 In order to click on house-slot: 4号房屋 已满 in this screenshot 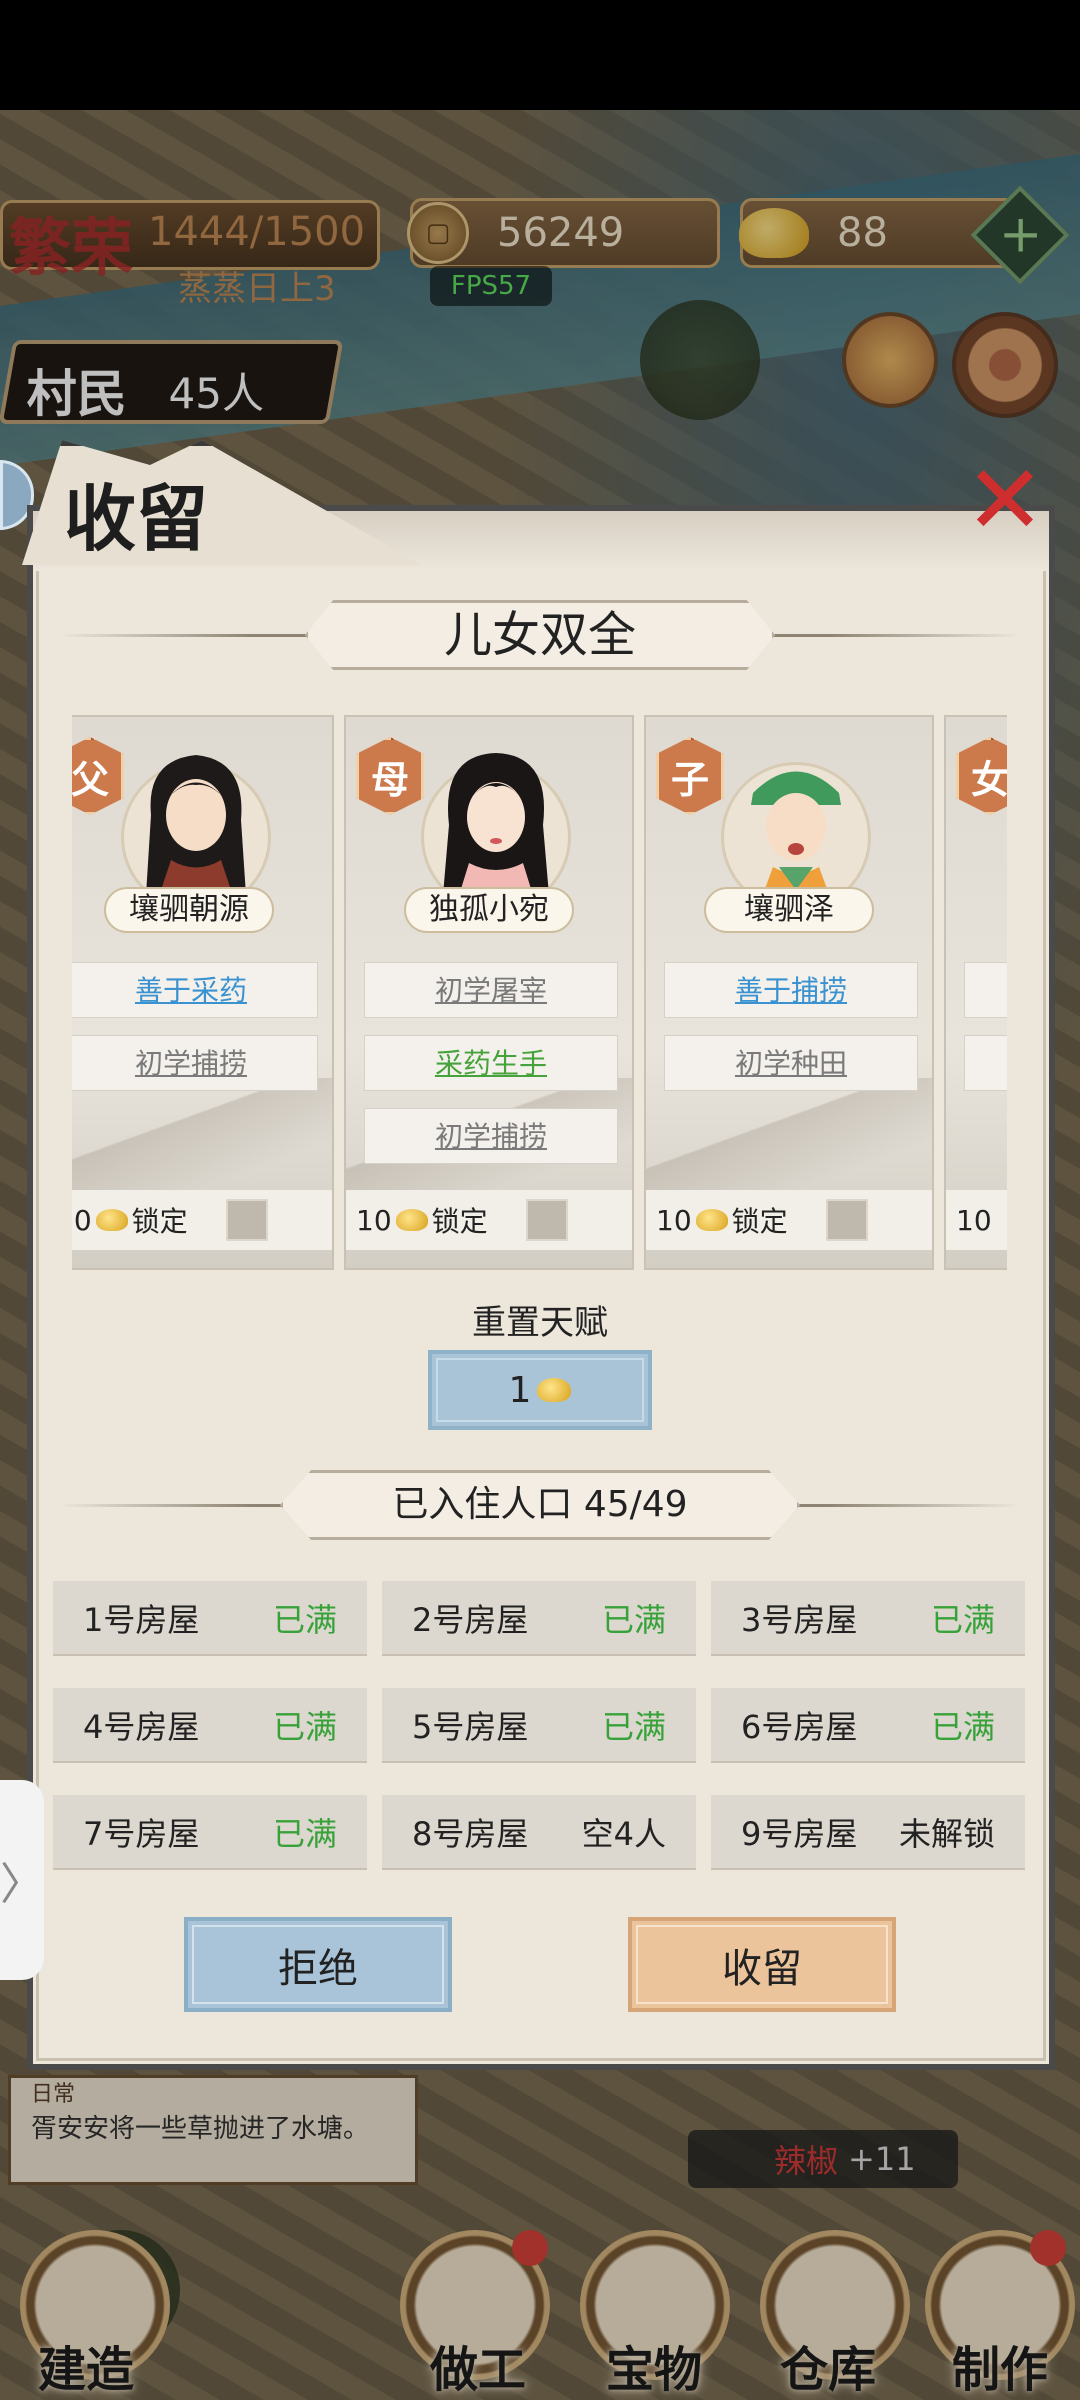, I will do `click(210, 1725)`.